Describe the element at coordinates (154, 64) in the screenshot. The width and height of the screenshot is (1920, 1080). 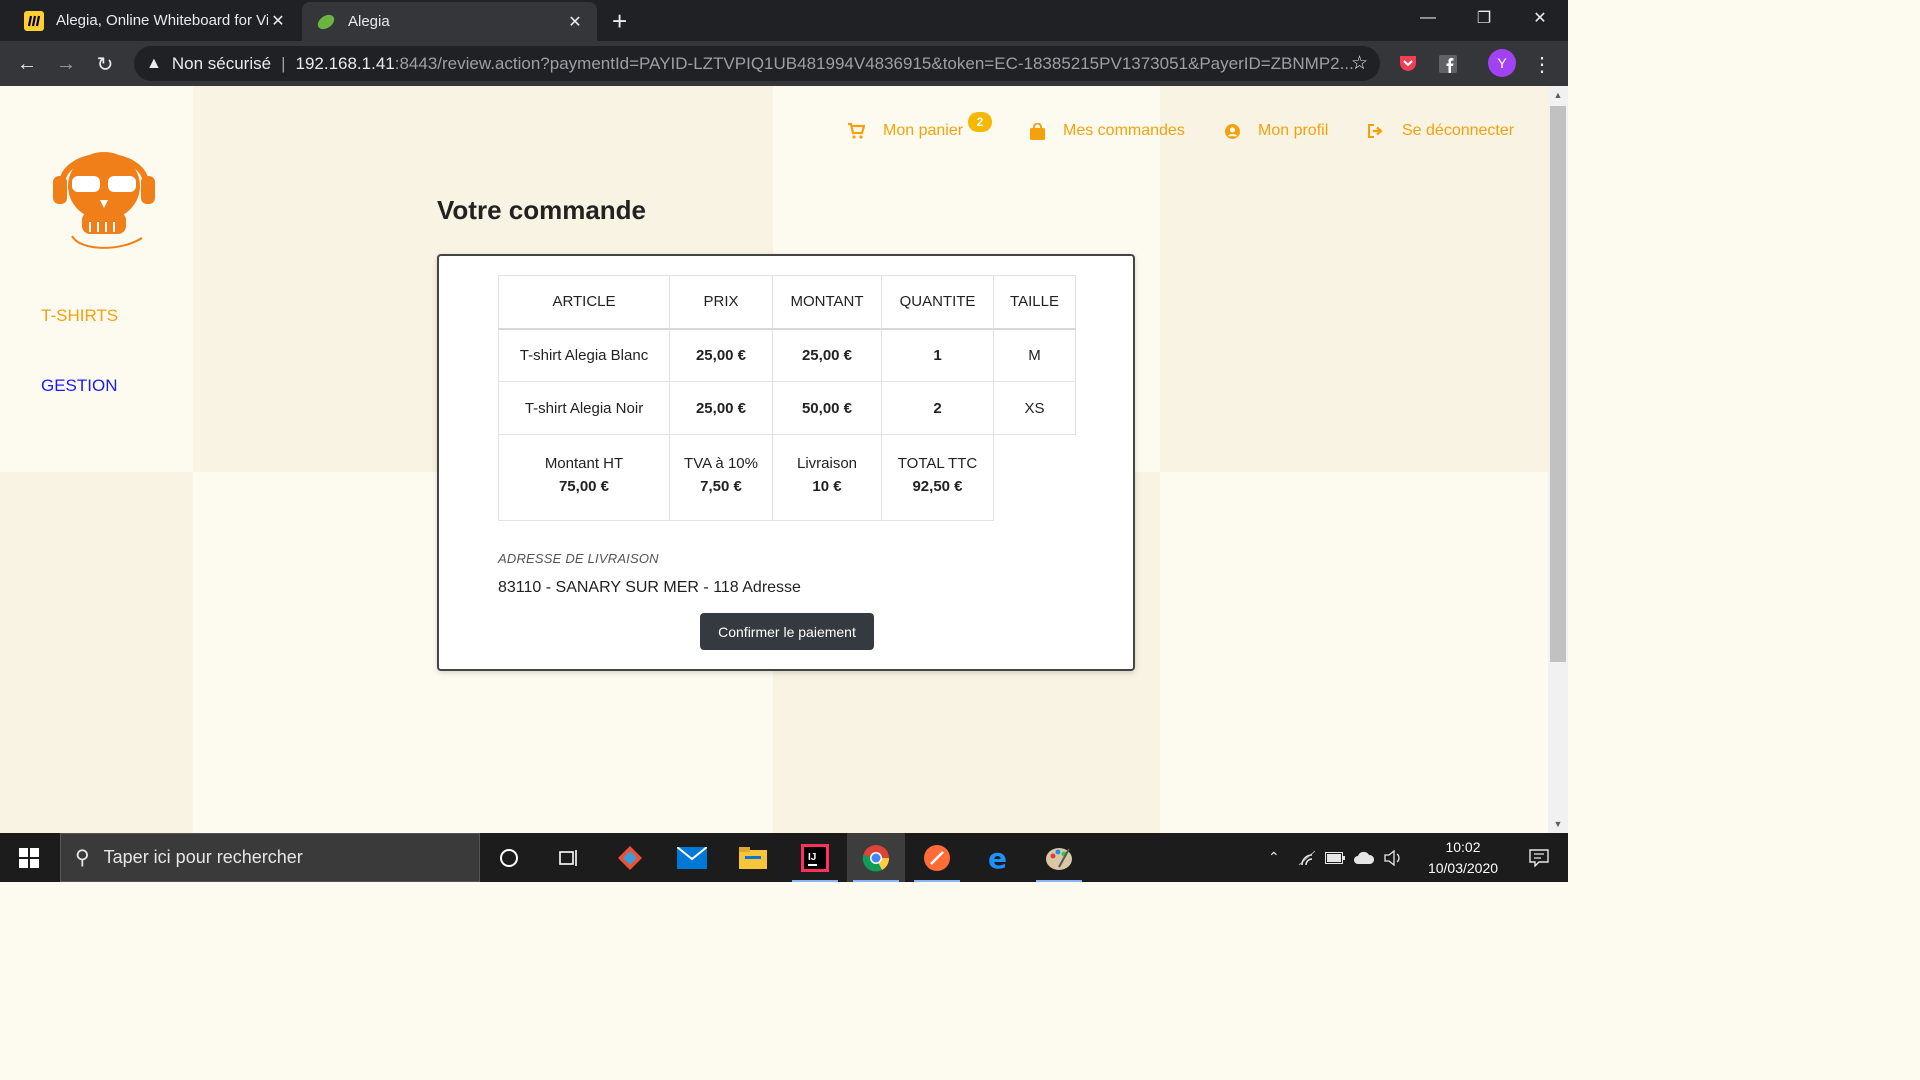
I see `warning-icon: ▲` at that location.